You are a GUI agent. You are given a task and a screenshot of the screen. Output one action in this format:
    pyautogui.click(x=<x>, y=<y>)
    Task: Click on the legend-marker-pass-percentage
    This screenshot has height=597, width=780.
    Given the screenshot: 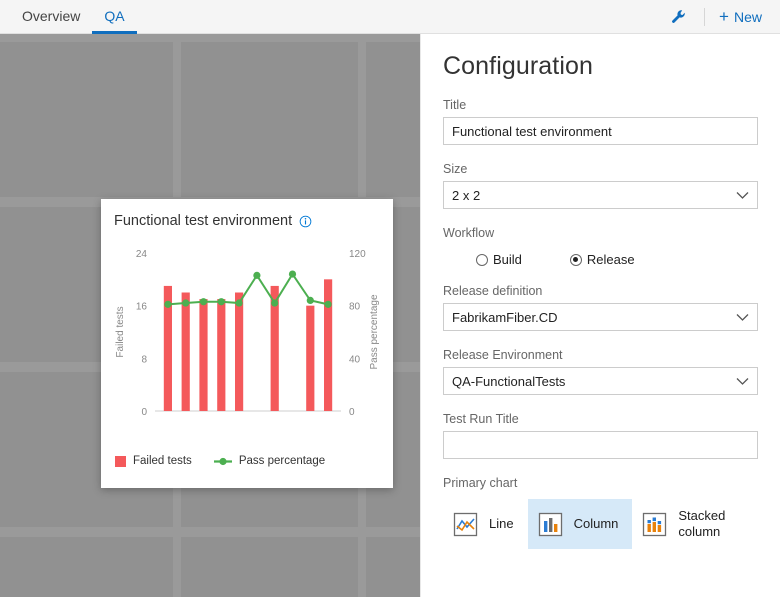 What is the action you would take?
    pyautogui.click(x=222, y=461)
    